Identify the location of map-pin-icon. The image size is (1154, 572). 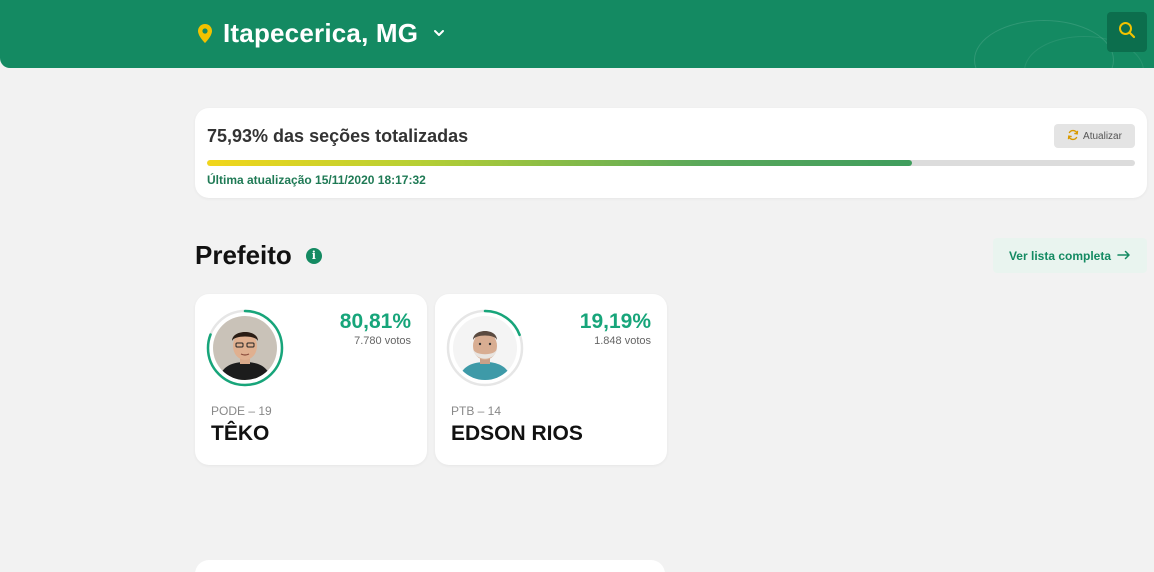
(205, 33).